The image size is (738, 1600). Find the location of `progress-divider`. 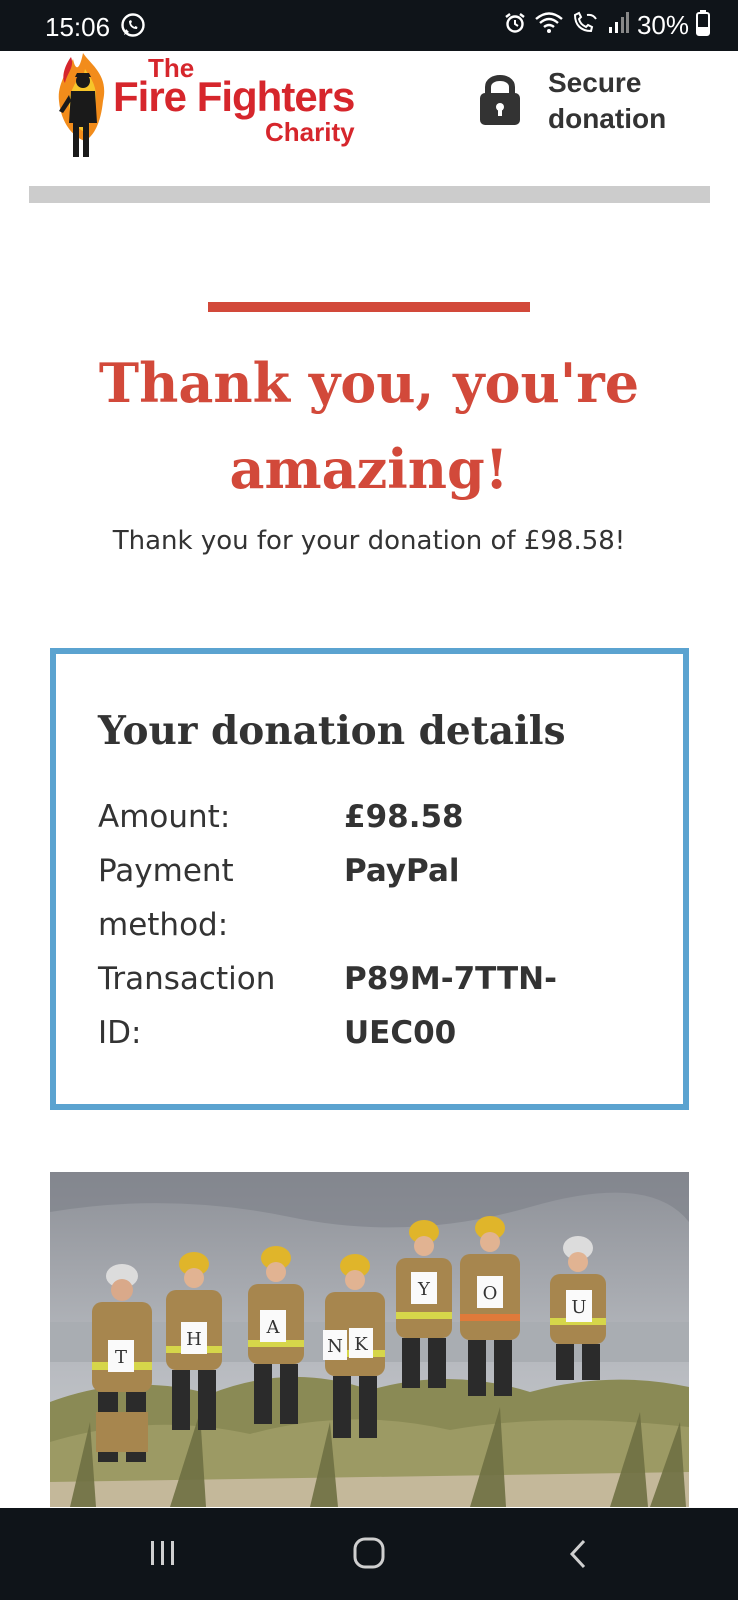

progress-divider is located at coordinates (369, 194).